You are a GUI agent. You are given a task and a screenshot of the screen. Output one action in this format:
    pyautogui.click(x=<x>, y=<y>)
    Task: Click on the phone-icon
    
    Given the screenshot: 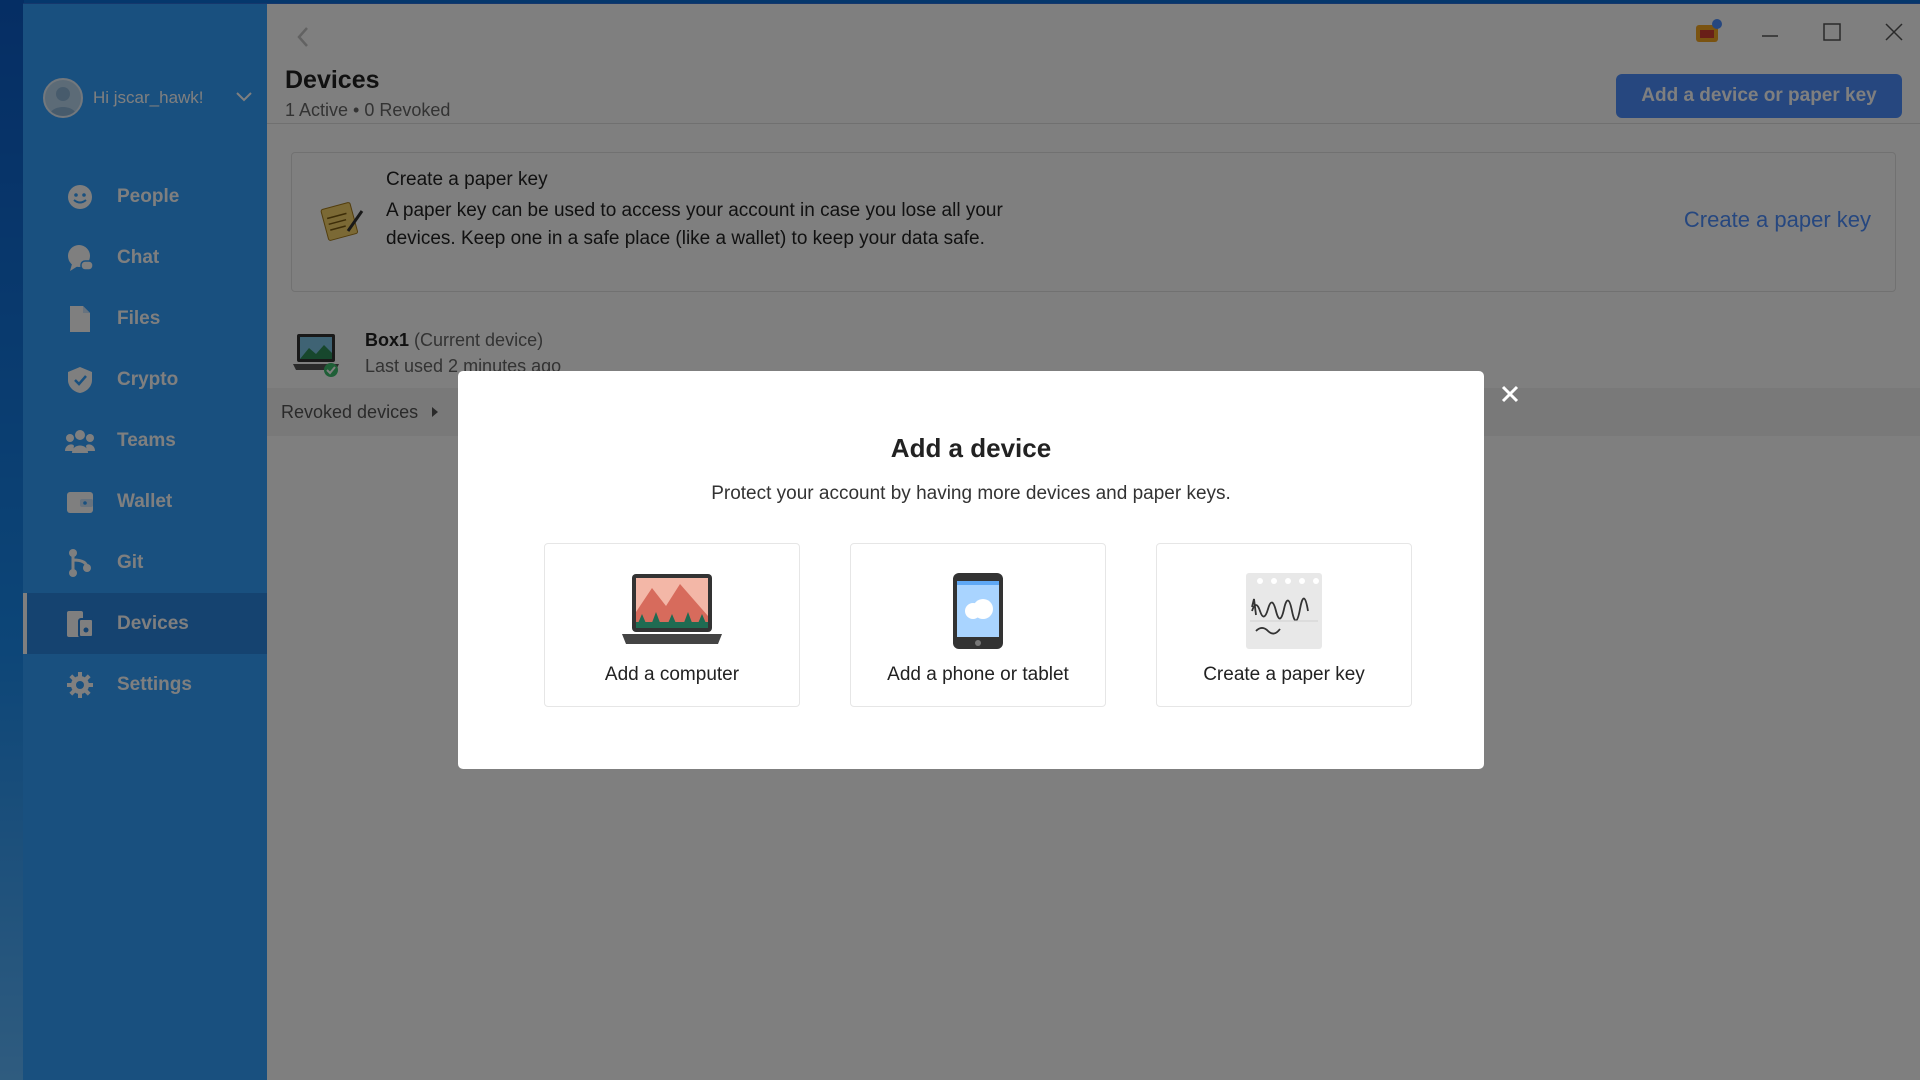 What is the action you would take?
    pyautogui.click(x=978, y=604)
    